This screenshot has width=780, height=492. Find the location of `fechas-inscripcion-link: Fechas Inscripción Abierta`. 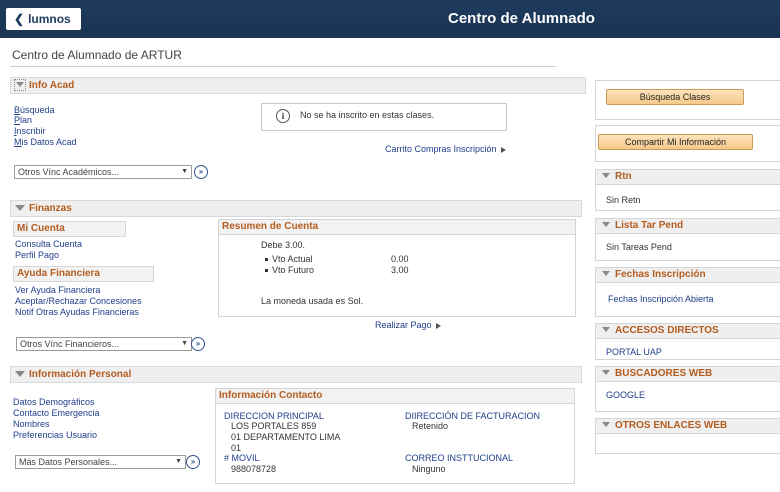

fechas-inscripcion-link: Fechas Inscripción Abierta is located at coordinates (661, 299).